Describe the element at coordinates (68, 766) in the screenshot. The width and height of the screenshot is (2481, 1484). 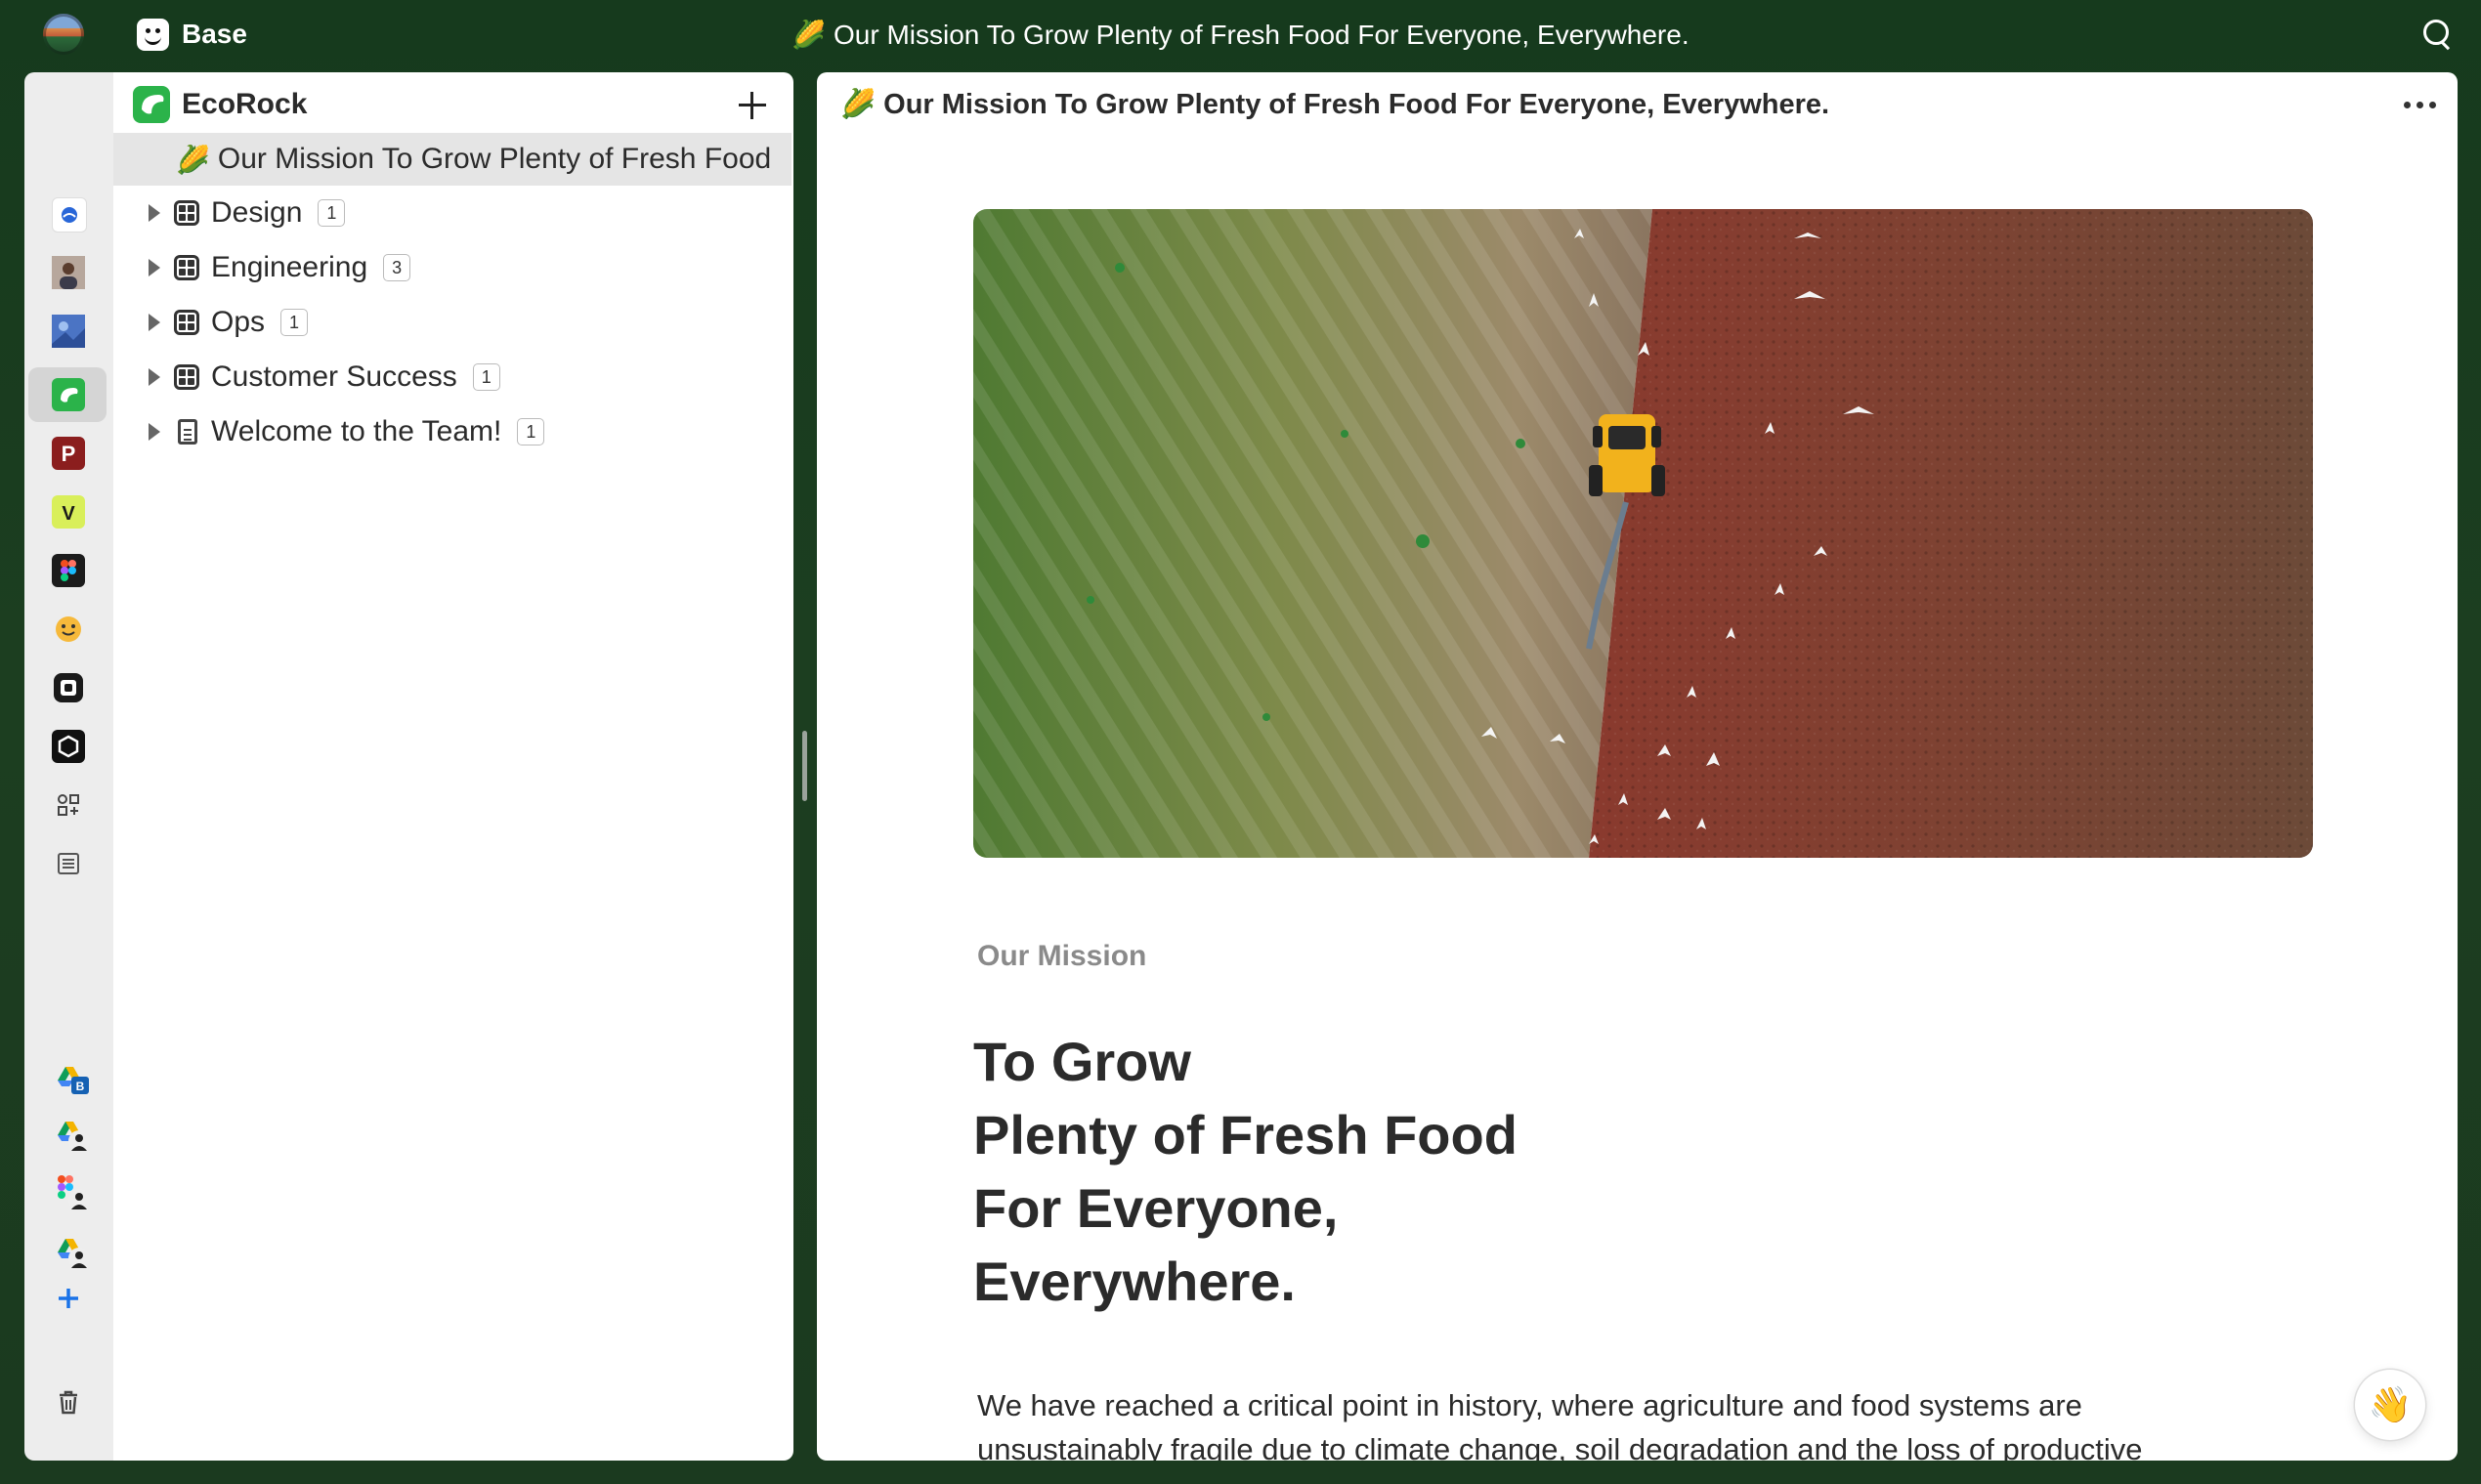
I see `app-rail: P V B` at that location.